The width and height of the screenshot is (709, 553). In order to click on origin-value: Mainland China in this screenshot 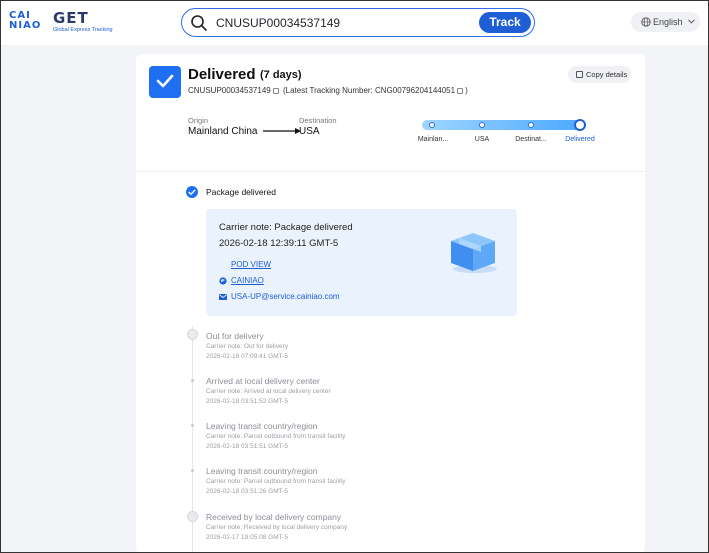, I will do `click(223, 131)`.